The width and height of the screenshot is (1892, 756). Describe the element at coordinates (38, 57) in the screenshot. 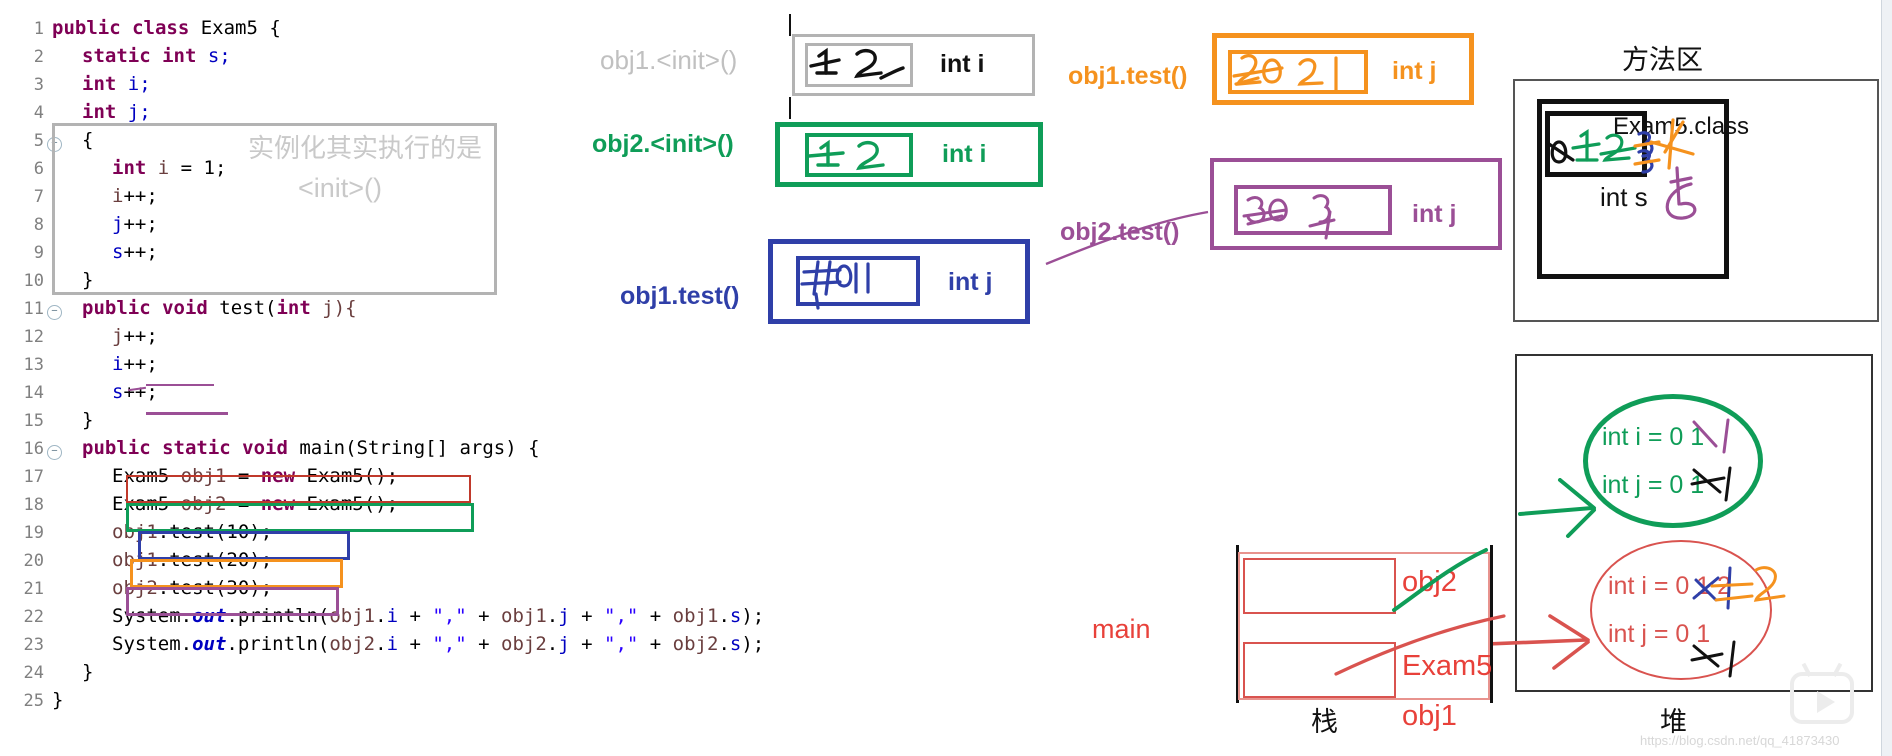

I see `line-number-2: 2` at that location.